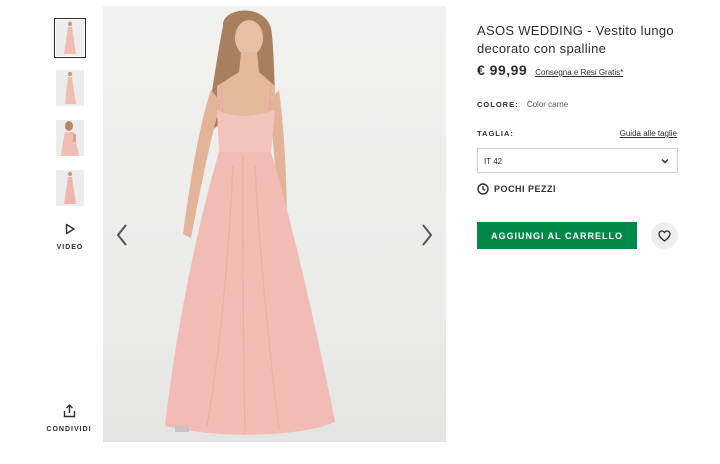 This screenshot has width=720, height=464. I want to click on stock-status: POCHI PEZZI, so click(516, 189).